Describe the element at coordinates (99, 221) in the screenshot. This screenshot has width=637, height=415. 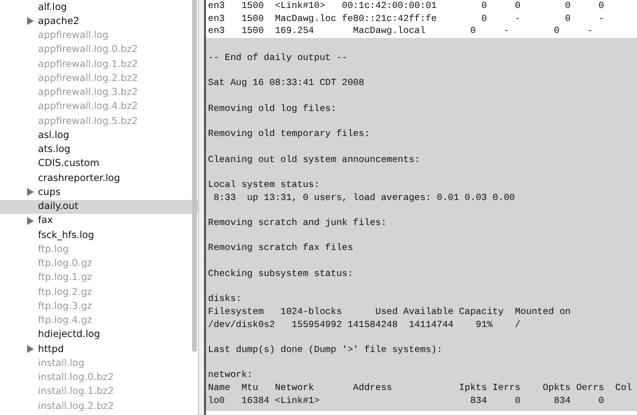
I see `file-list-item: fax` at that location.